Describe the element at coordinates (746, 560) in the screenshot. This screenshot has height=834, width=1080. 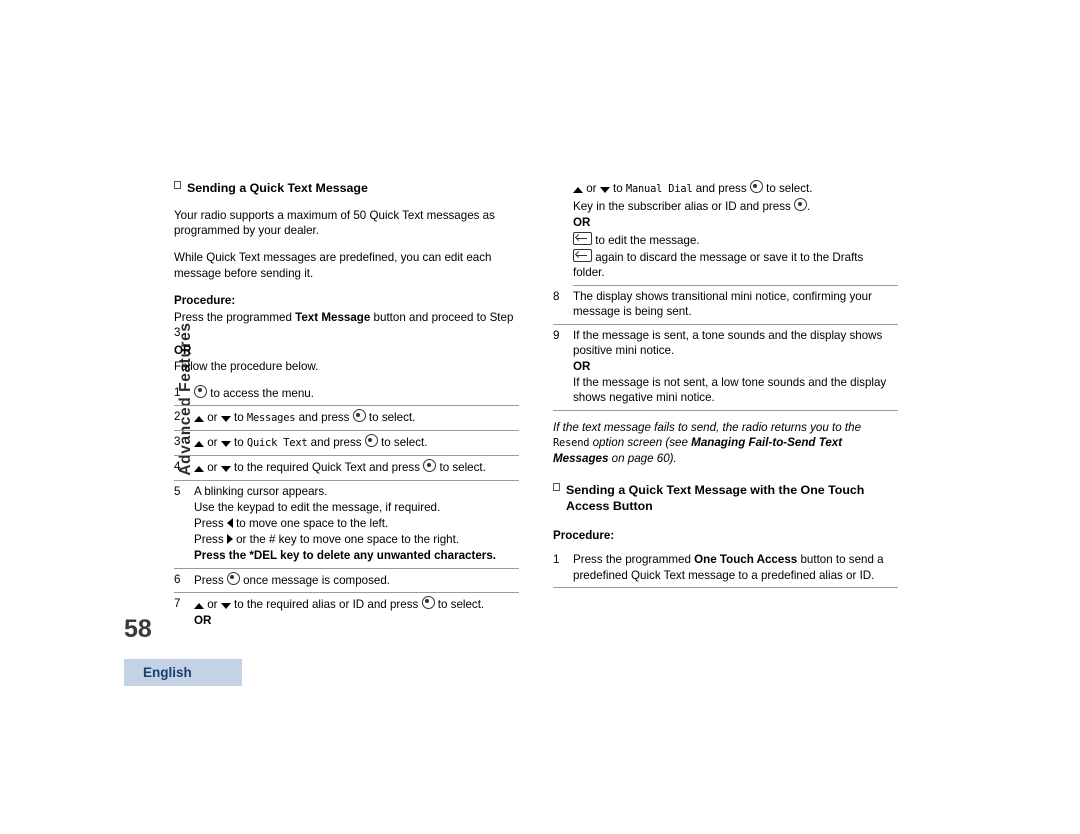
I see `one-touch-bold: One Touch Access` at that location.